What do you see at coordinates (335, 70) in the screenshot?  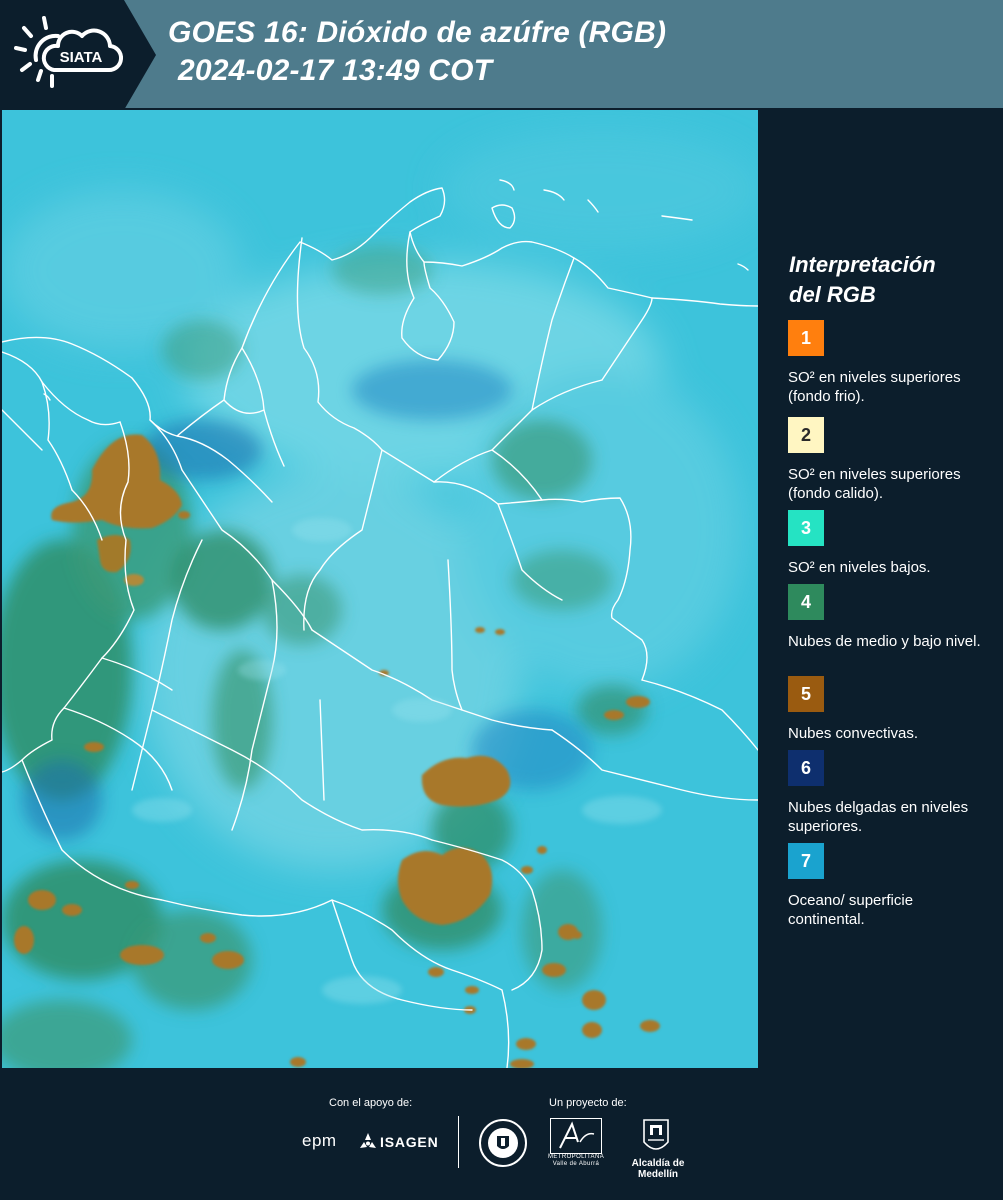 I see `title-line-2: 2024-02-17 13:49 COT` at bounding box center [335, 70].